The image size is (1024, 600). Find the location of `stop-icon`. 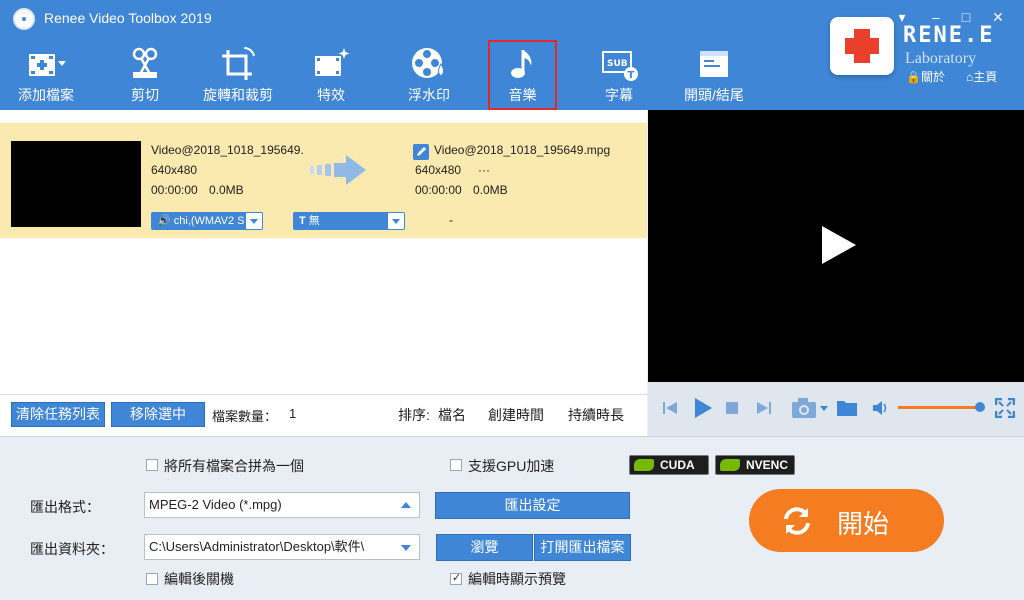

stop-icon is located at coordinates (732, 408).